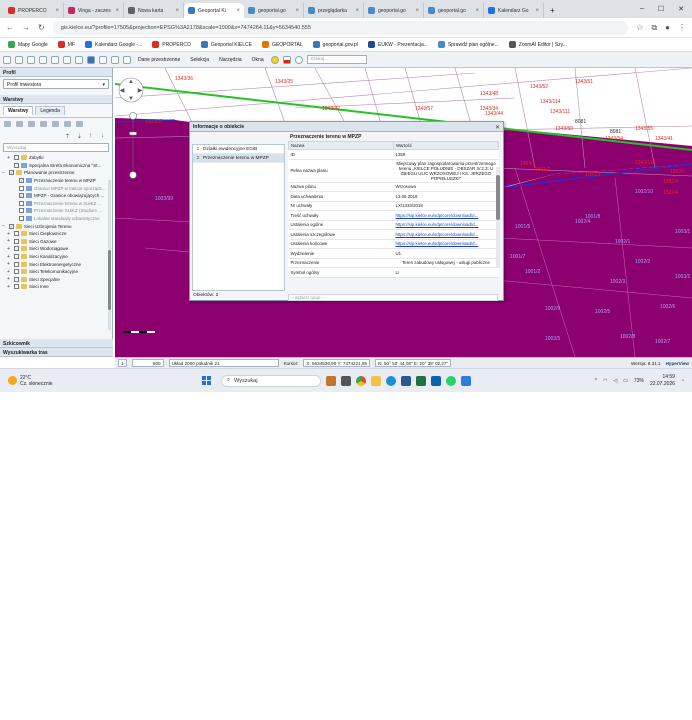 The image size is (692, 720). I want to click on browser-tab: przeglądarka ×, so click(334, 10).